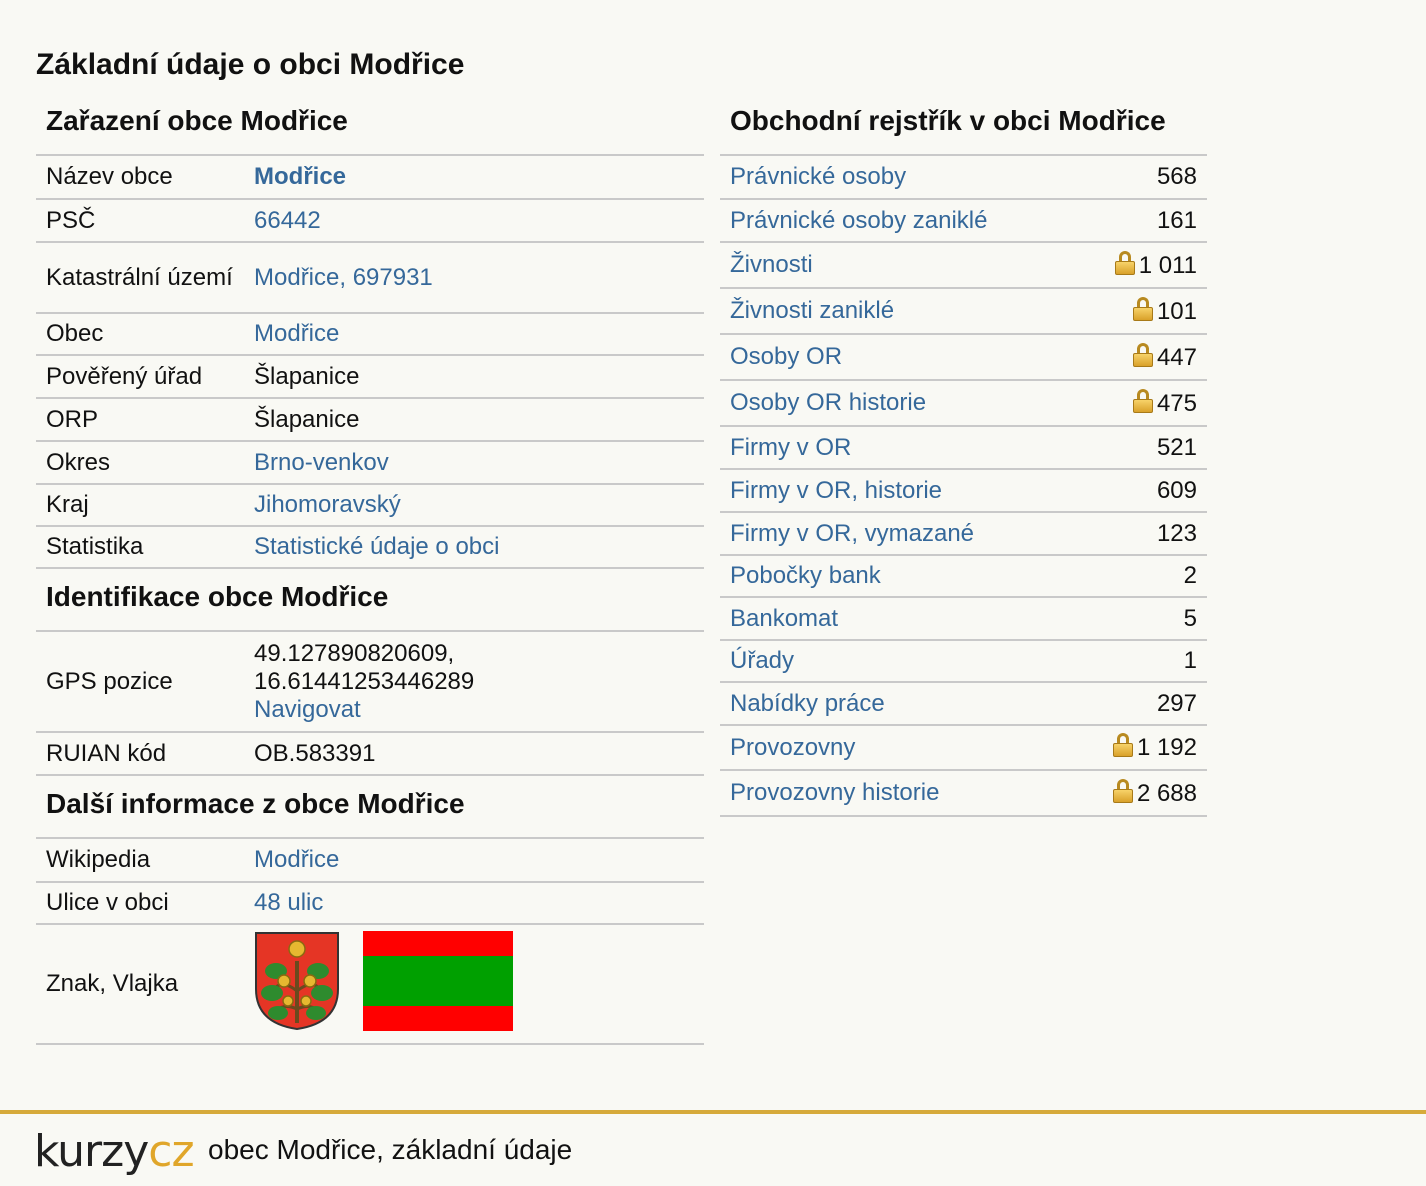 The image size is (1426, 1186). Describe the element at coordinates (963, 178) in the screenshot. I see `table-row: Právnické osoby 568` at that location.